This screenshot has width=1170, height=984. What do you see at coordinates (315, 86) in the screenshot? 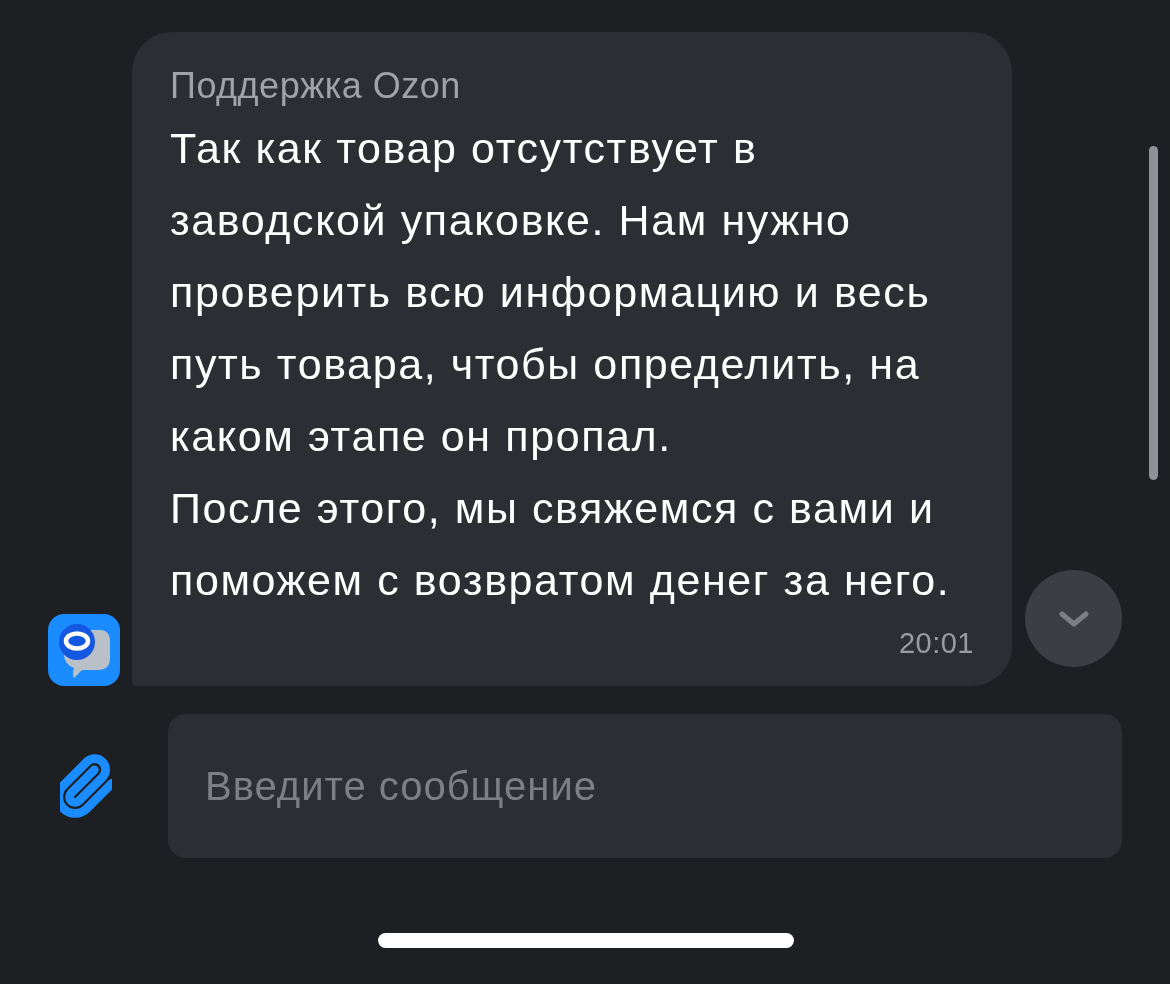
I see `sender-name: Поддержка Ozon` at bounding box center [315, 86].